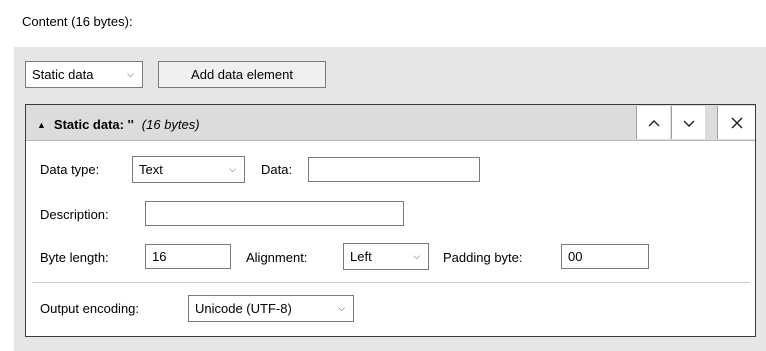 Image resolution: width=766 pixels, height=351 pixels. I want to click on data-element-title-group: ▲ Static data: '' (16 bytes), so click(118, 124).